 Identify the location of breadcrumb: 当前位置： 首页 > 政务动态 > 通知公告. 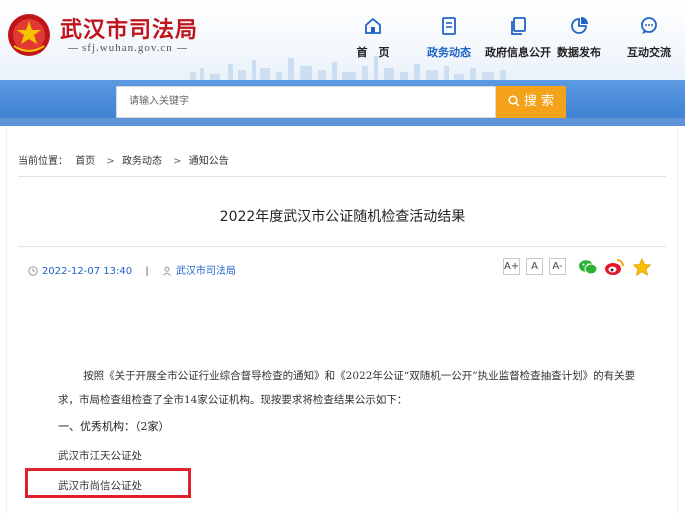
(125, 159).